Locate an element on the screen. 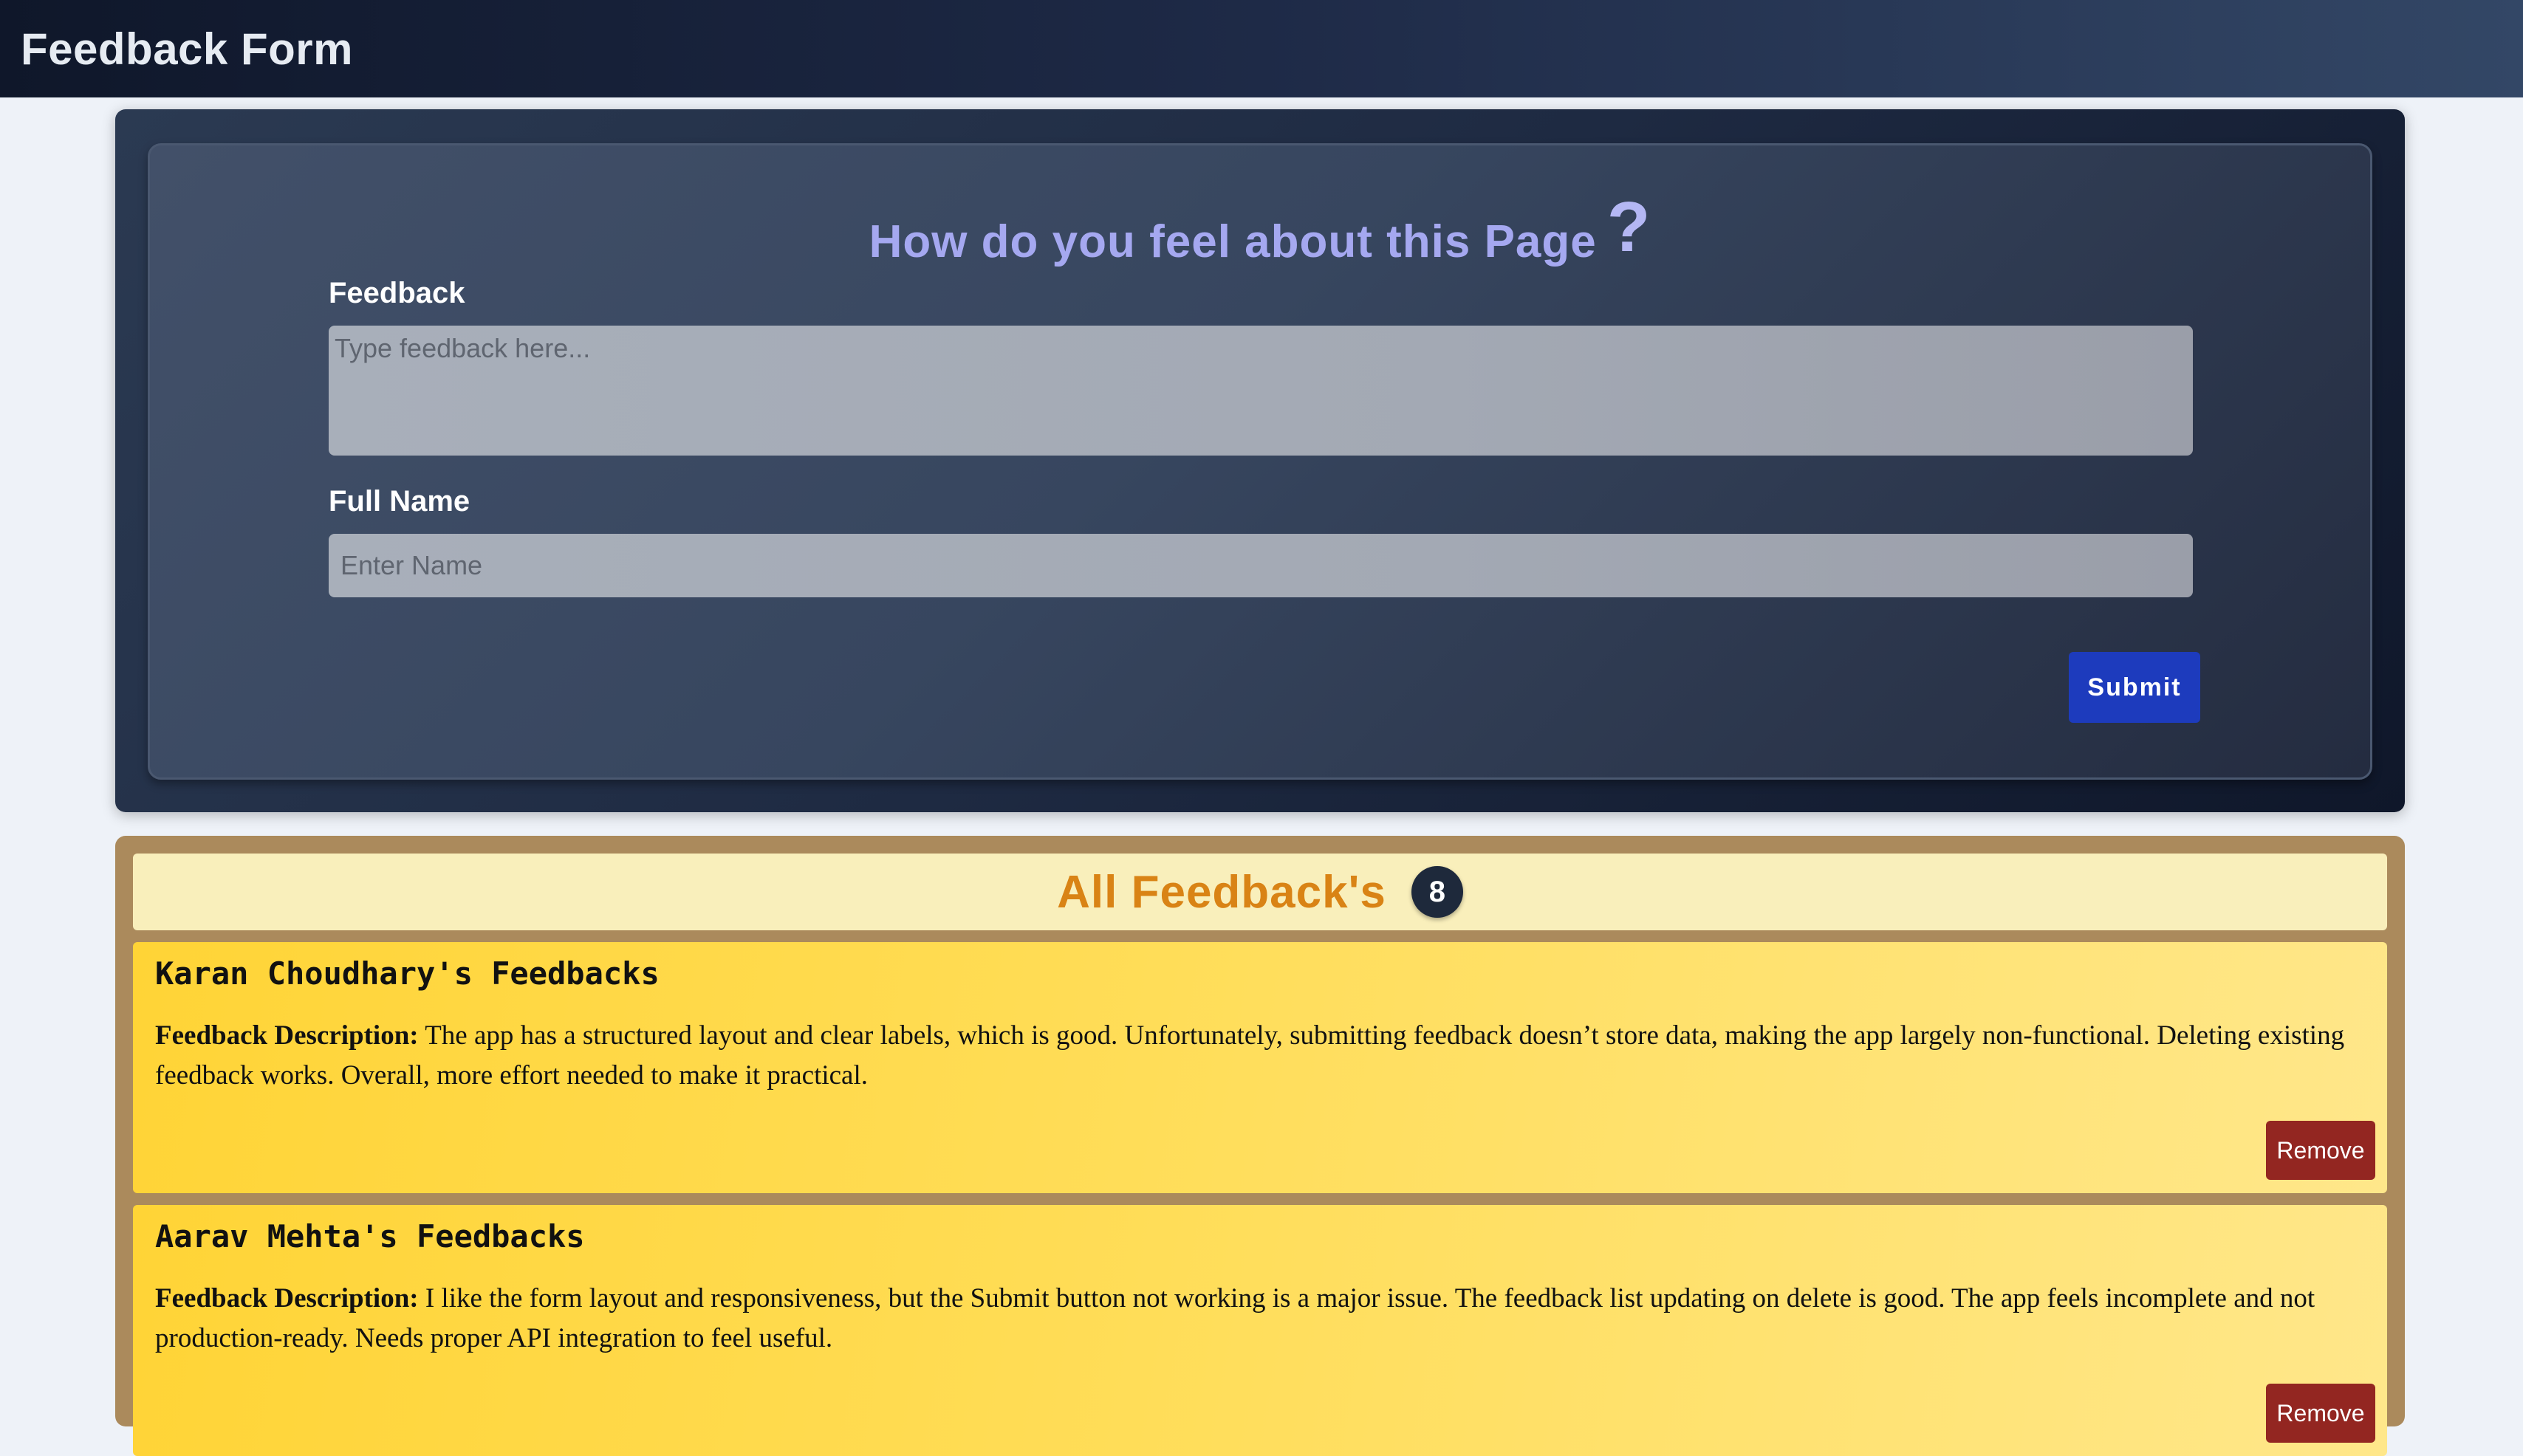 This screenshot has height=1456, width=2523. feedback-textarea is located at coordinates (1261, 391).